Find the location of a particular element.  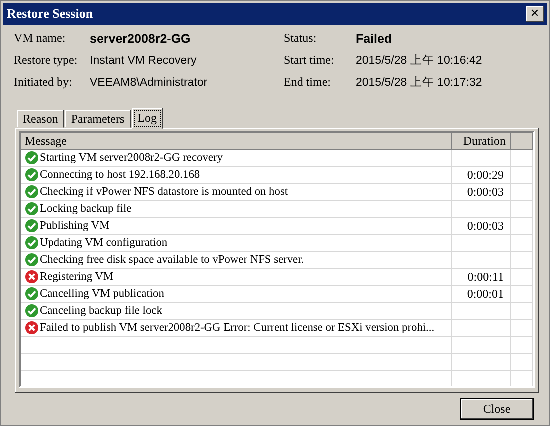

log-message: Checking if vPower NFS datastore is mounted on host is located at coordinates (164, 192).